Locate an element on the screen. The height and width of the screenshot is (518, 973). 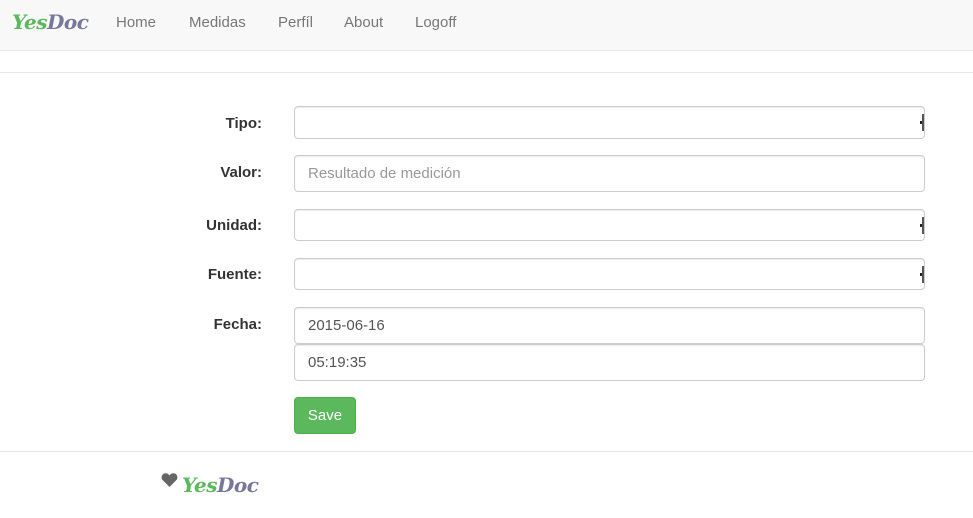
footer-brand: YesDoc is located at coordinates (220, 485).